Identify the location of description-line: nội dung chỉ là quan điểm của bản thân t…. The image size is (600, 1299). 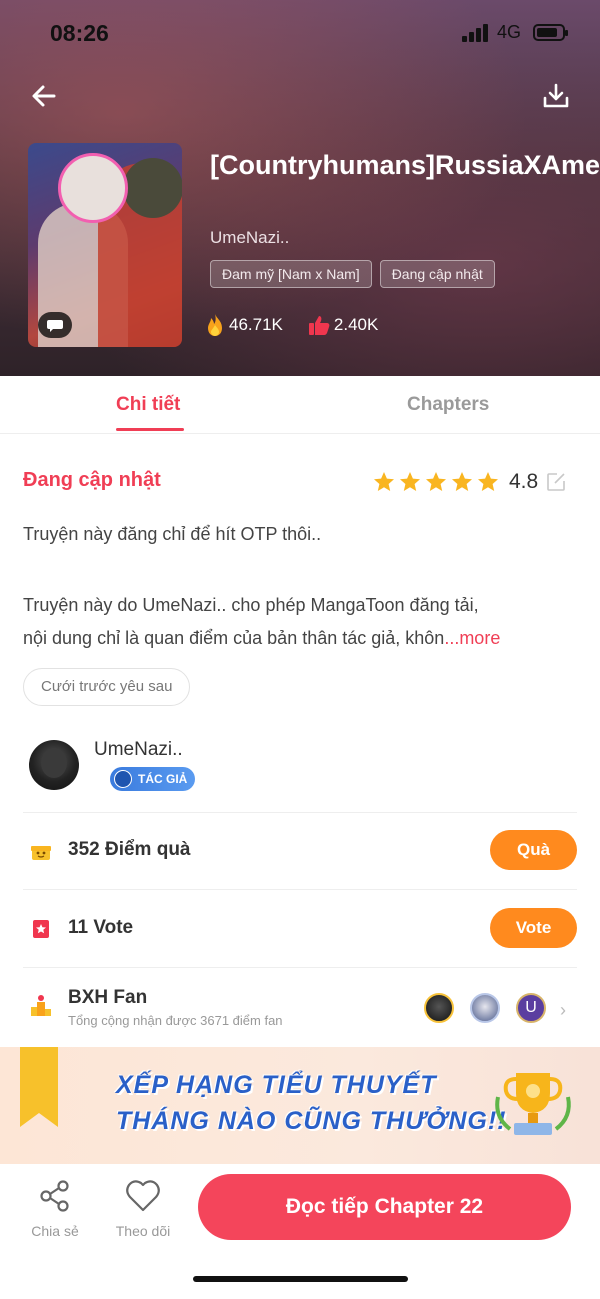
(303, 638).